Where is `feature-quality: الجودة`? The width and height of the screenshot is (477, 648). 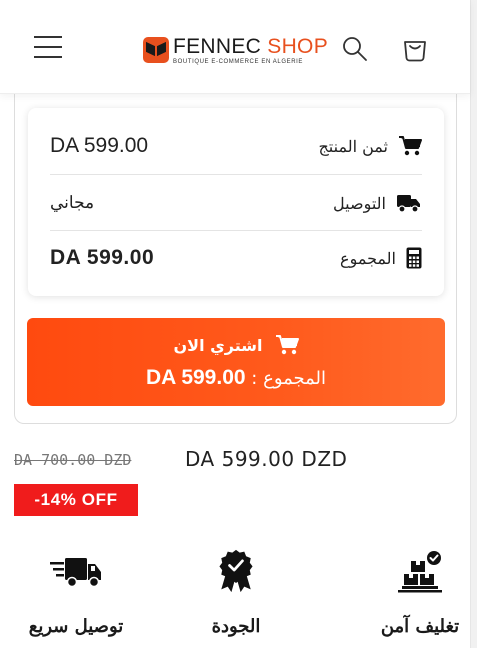 feature-quality: الجودة is located at coordinates (236, 592).